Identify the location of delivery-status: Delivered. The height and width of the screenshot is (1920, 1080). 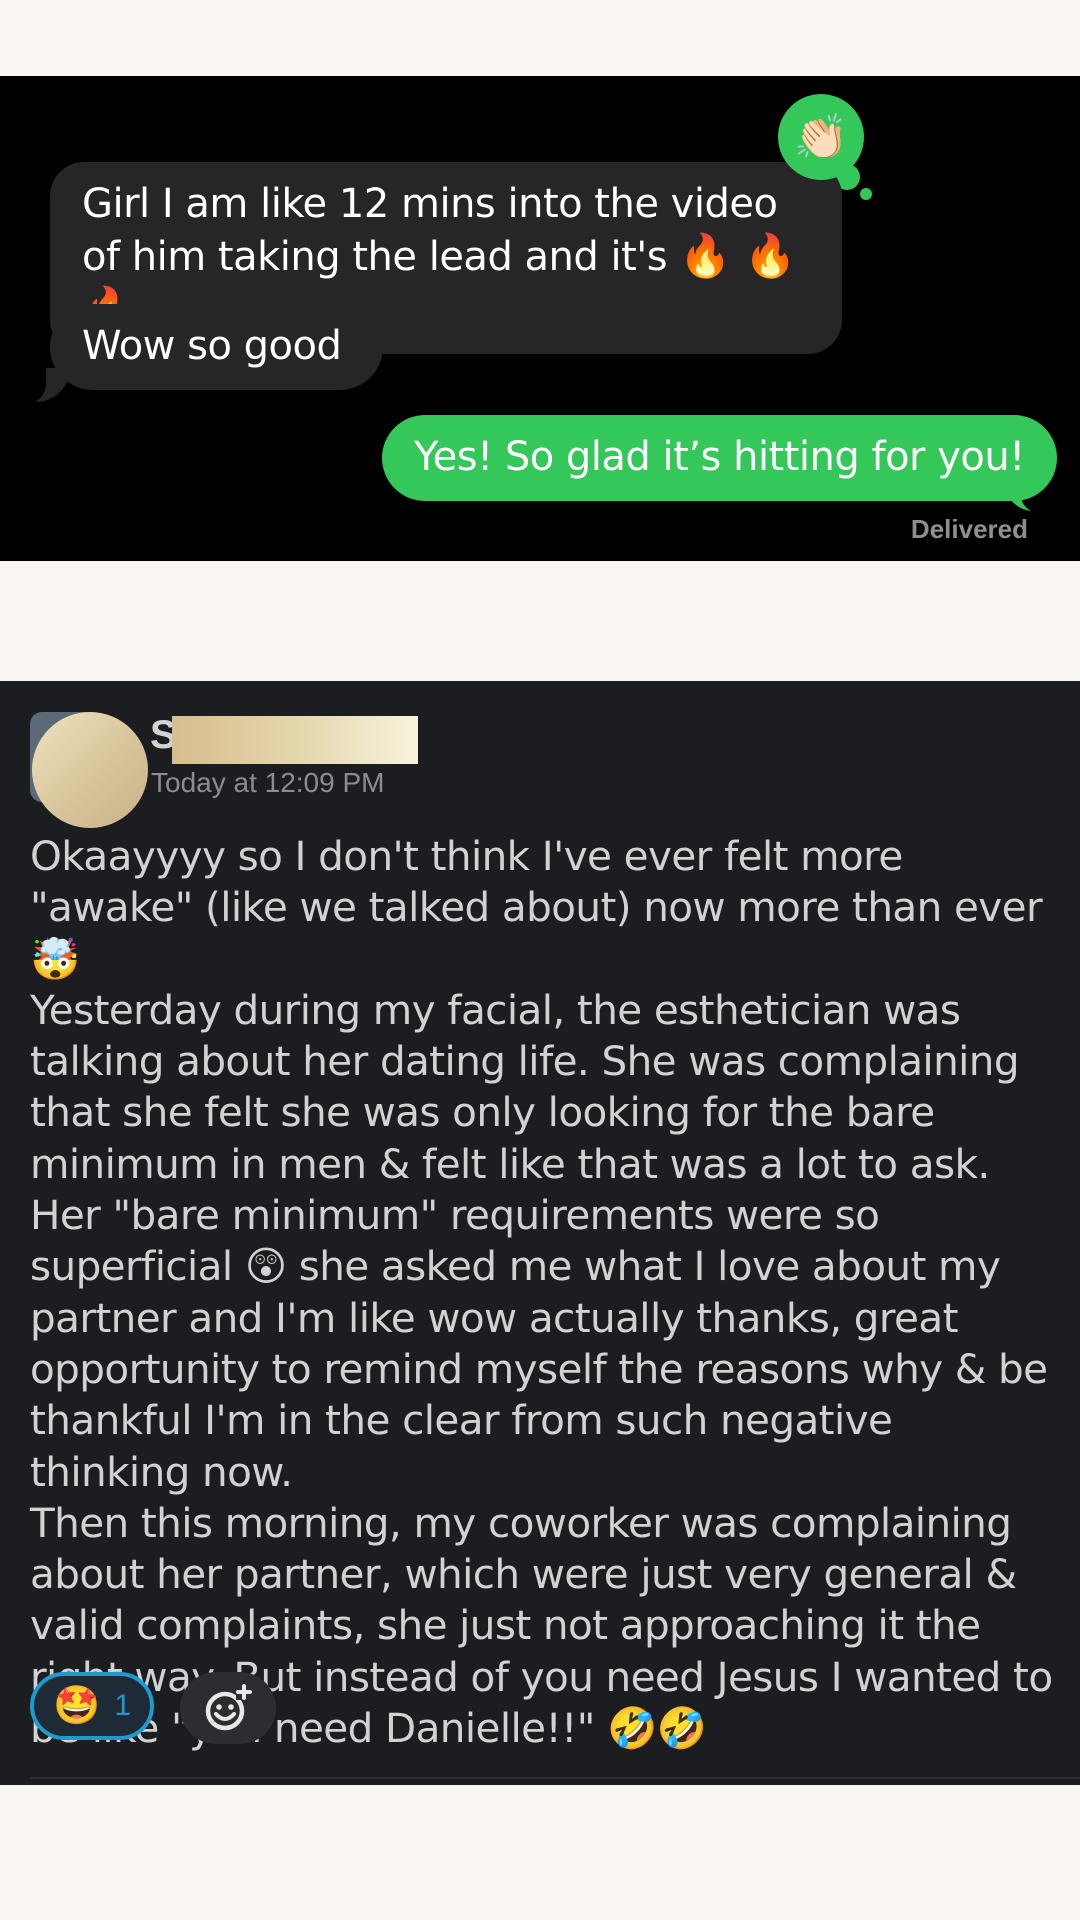
(969, 529).